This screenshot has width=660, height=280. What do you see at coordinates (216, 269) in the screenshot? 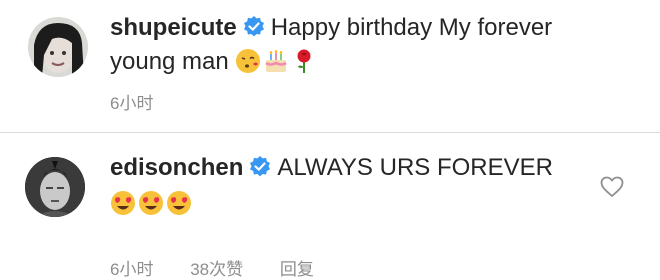
I see `likes-count: 38次赞` at bounding box center [216, 269].